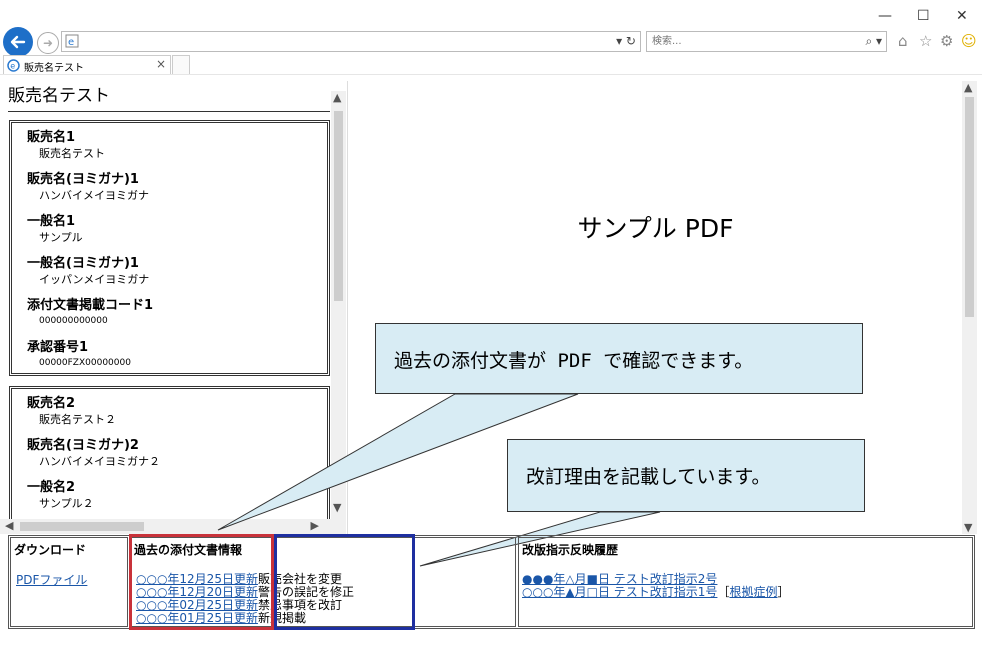 This screenshot has height=665, width=982. What do you see at coordinates (177, 455) in the screenshot?
I see `field-brand-reading: 販売名(ヨミガナ)2 ハンバイメイヨミガナ２` at bounding box center [177, 455].